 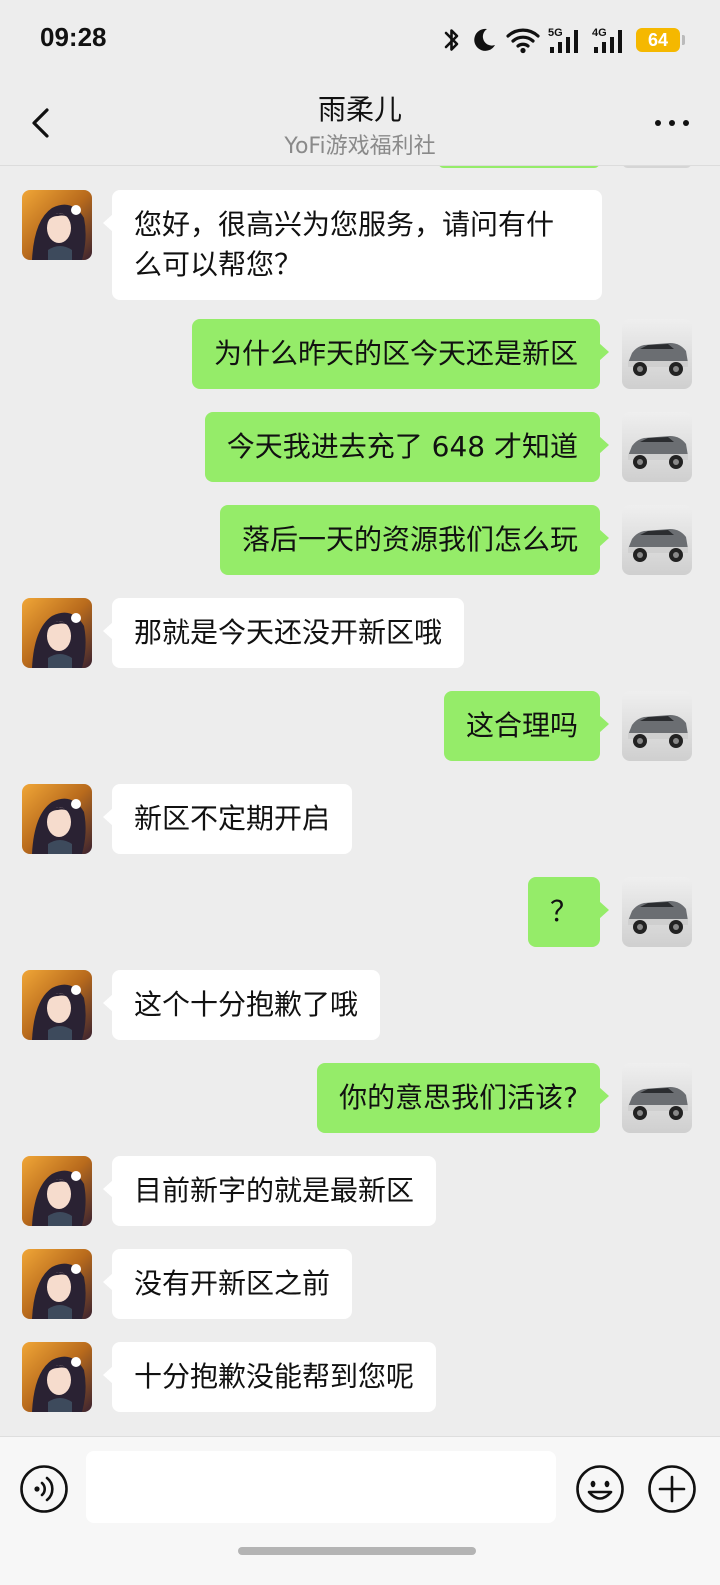 I want to click on message-row: 这个十分抱歉了哦, so click(x=360, y=1006).